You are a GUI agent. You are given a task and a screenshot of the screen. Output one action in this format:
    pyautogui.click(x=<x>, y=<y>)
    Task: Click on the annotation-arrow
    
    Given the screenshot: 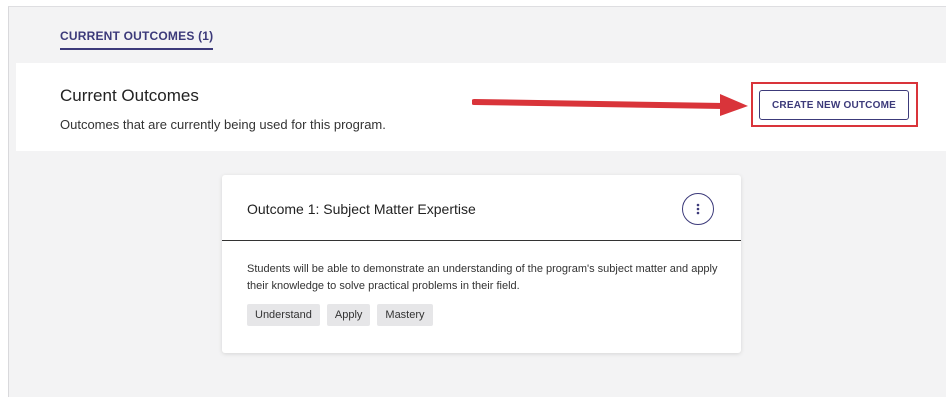 What is the action you would take?
    pyautogui.click(x=610, y=105)
    